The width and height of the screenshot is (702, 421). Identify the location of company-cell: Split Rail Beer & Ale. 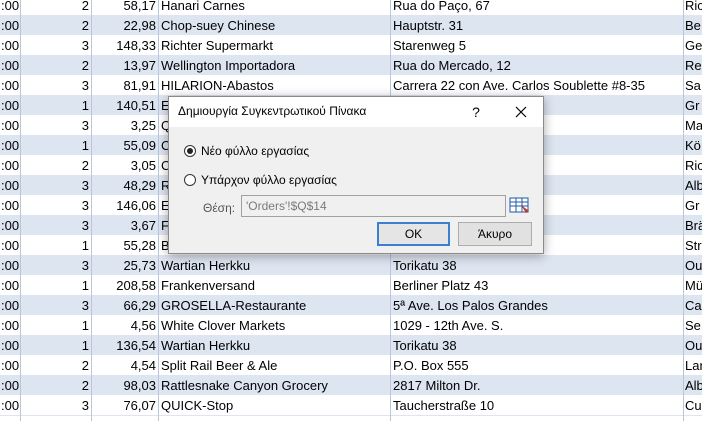
(274, 366).